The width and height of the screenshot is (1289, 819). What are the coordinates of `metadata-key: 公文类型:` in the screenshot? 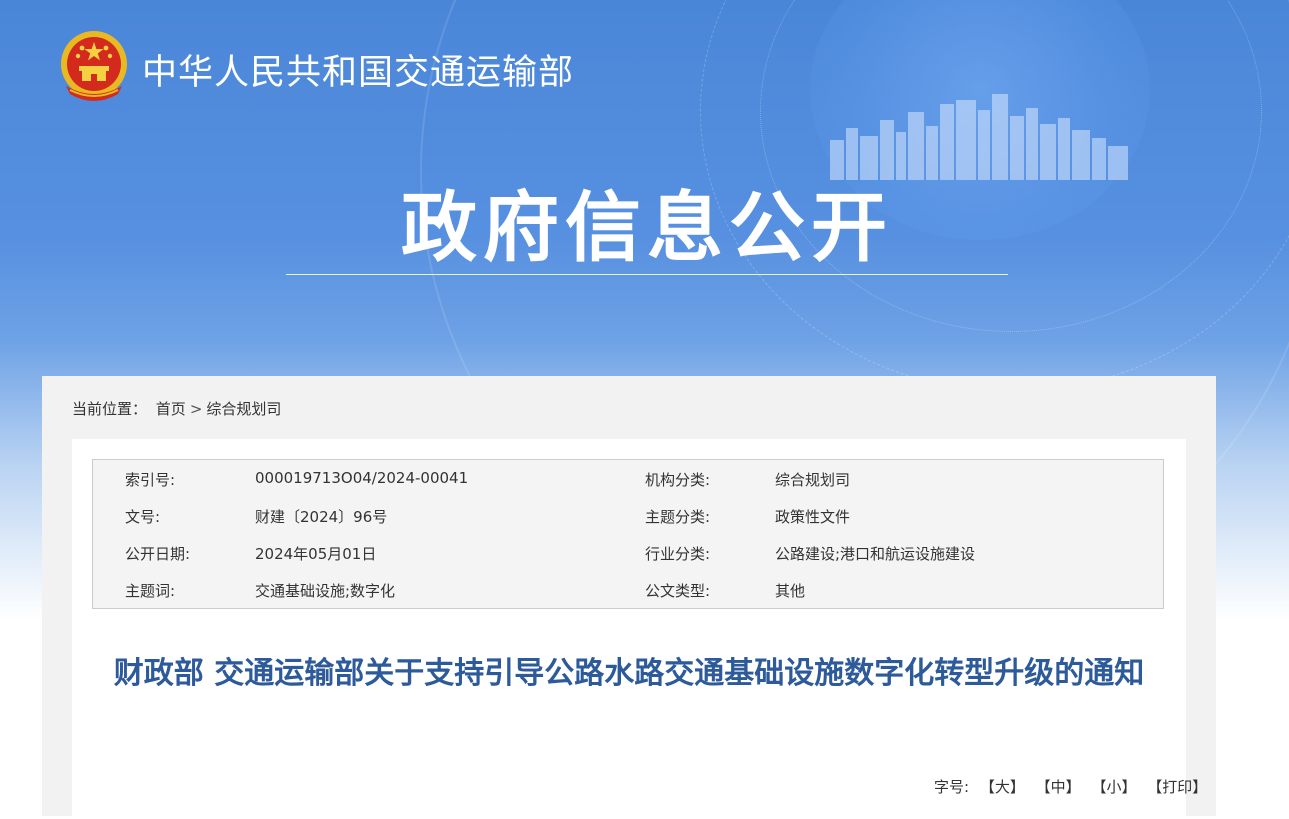 It's located at (678, 591).